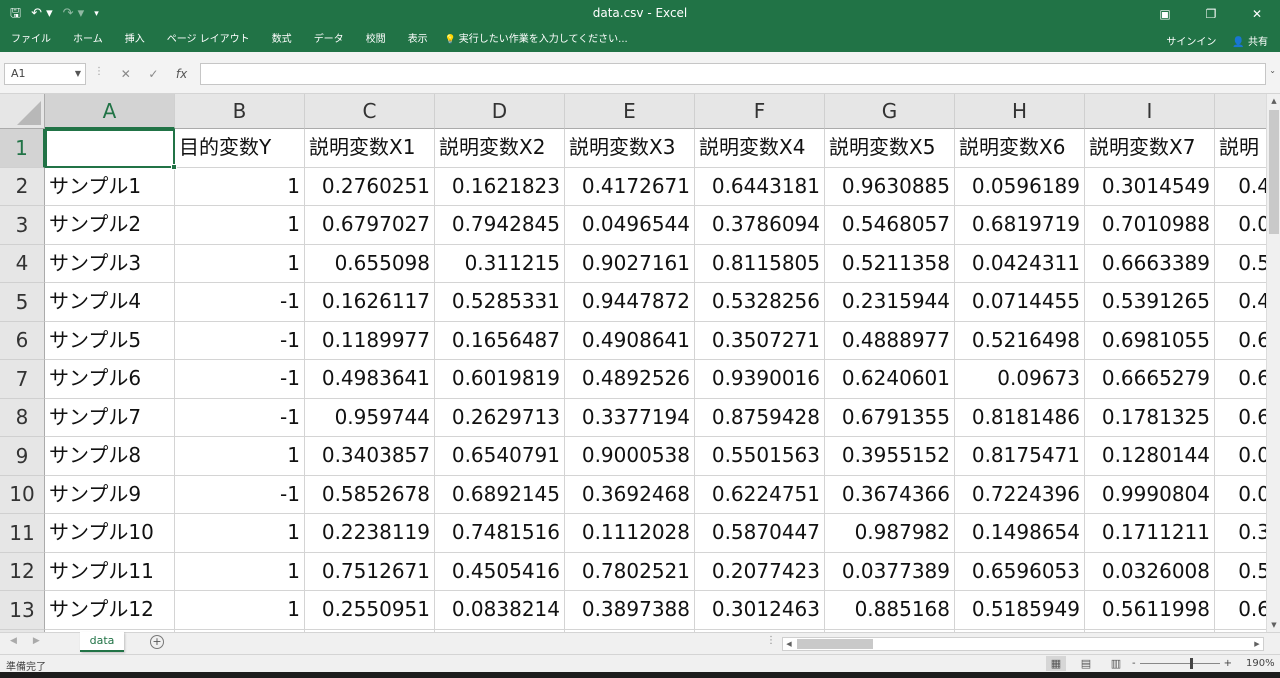 Image resolution: width=1280 pixels, height=678 pixels. Describe the element at coordinates (1211, 14) in the screenshot. I see `restore-icon: ❐` at that location.